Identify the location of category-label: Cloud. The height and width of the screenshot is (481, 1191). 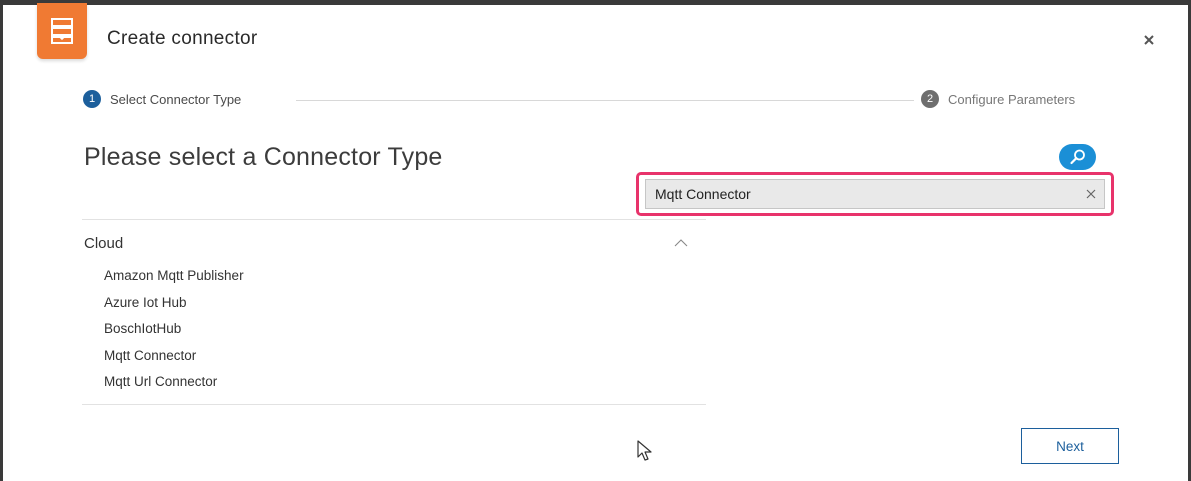
(104, 243).